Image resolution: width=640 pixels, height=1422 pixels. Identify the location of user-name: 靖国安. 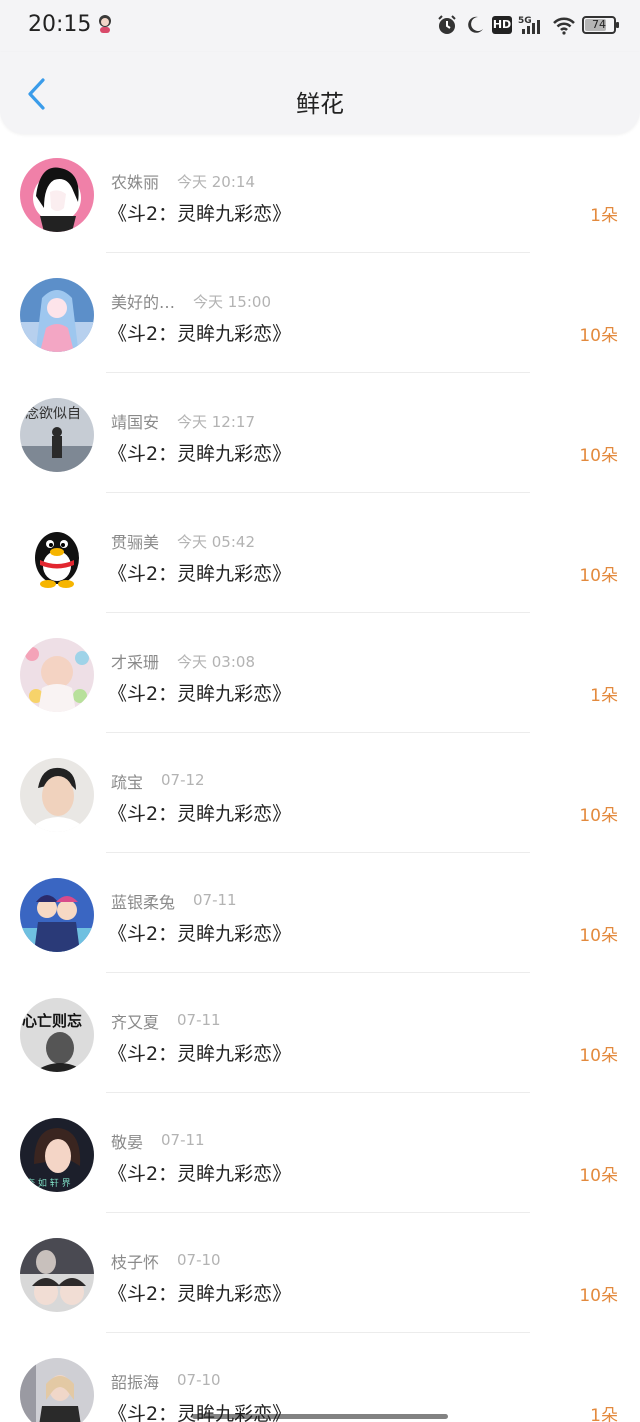
(135, 422).